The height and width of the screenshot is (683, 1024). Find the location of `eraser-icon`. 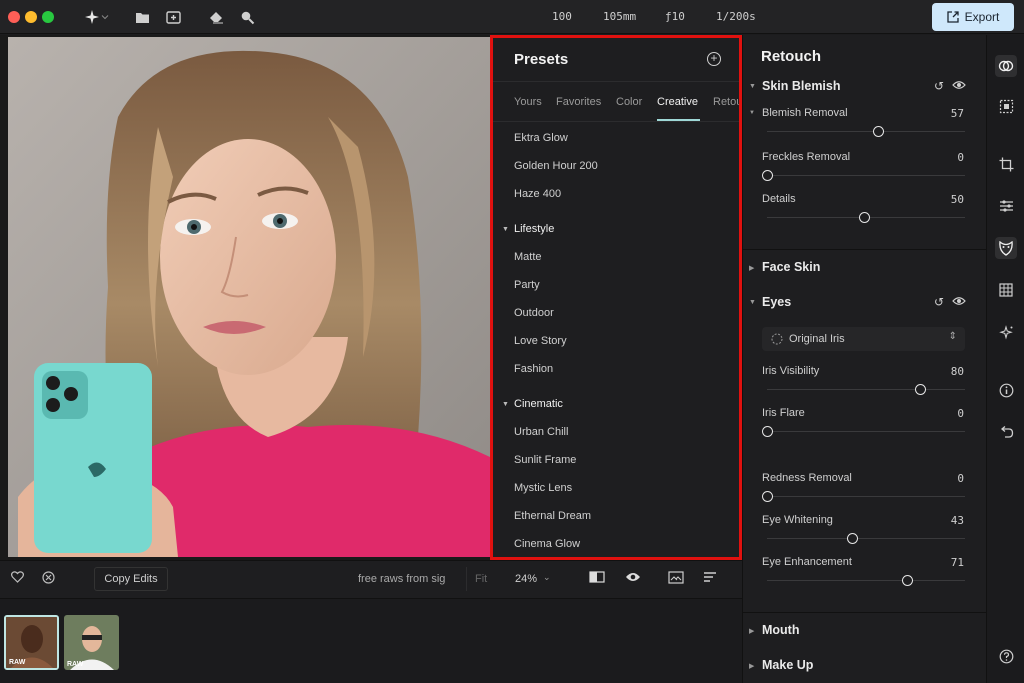

eraser-icon is located at coordinates (216, 17).